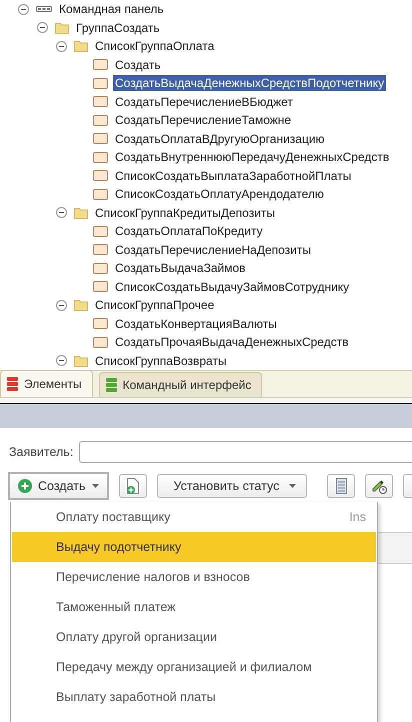 The height and width of the screenshot is (722, 412). Describe the element at coordinates (219, 194) in the screenshot. I see `tree-item: СписокСоздатьОплатуАрендодателю` at that location.